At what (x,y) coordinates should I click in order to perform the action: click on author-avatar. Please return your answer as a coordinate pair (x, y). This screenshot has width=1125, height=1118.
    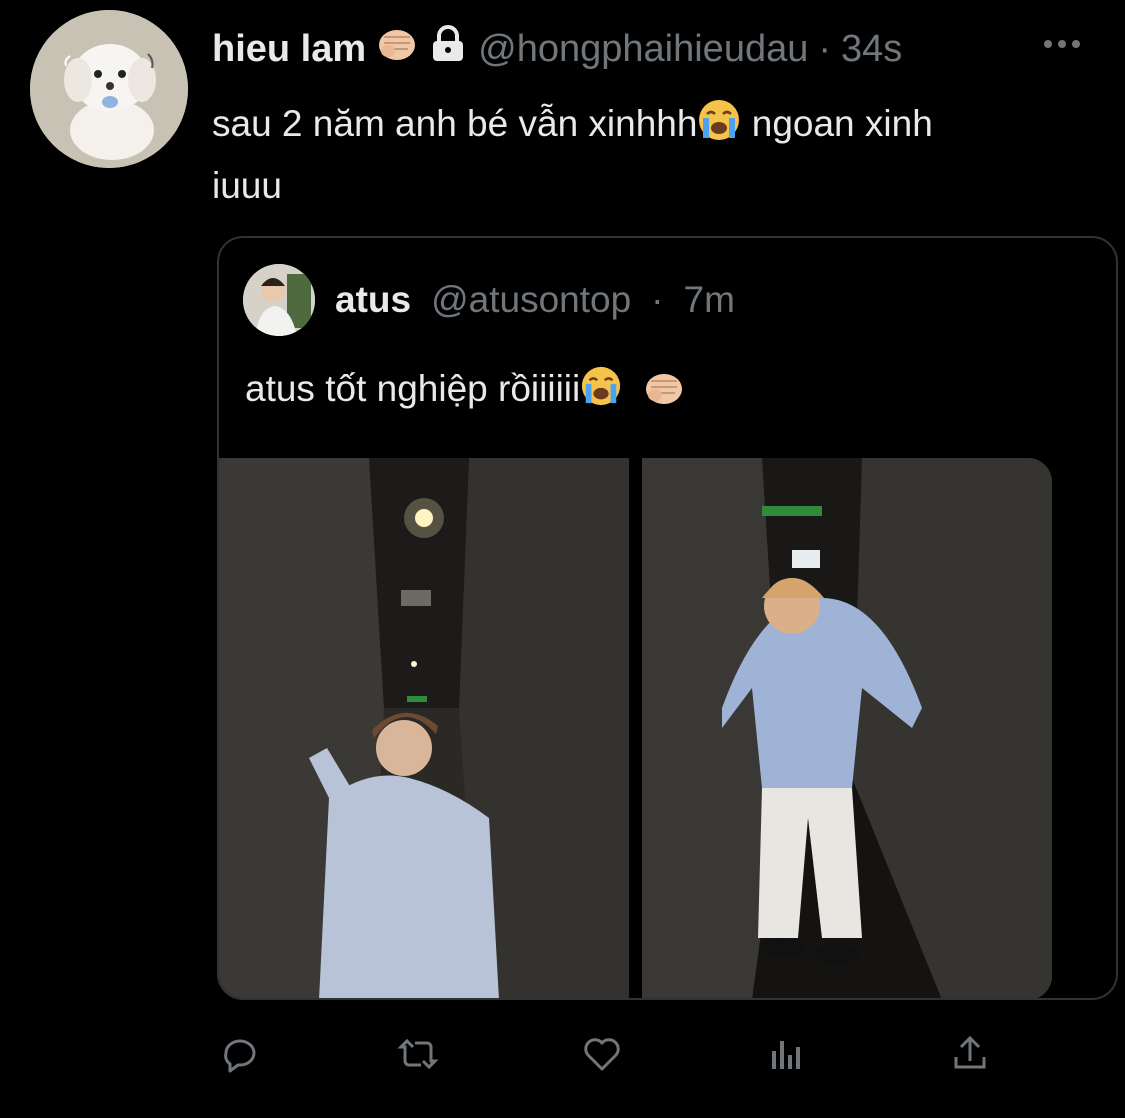
    Looking at the image, I should click on (109, 89).